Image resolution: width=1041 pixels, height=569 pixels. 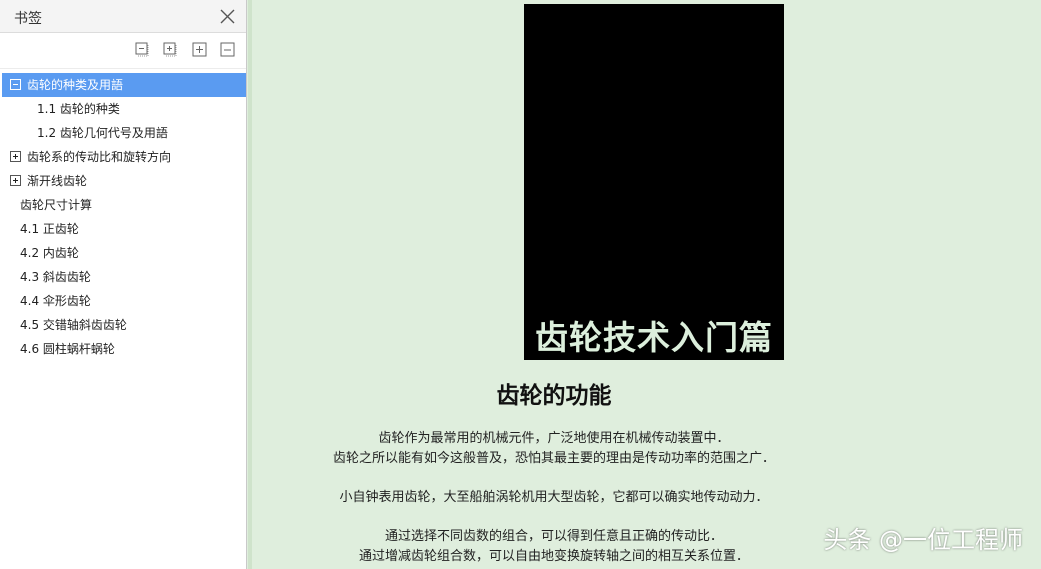 I want to click on cover-title: 齿轮技术入门篇, so click(x=654, y=337).